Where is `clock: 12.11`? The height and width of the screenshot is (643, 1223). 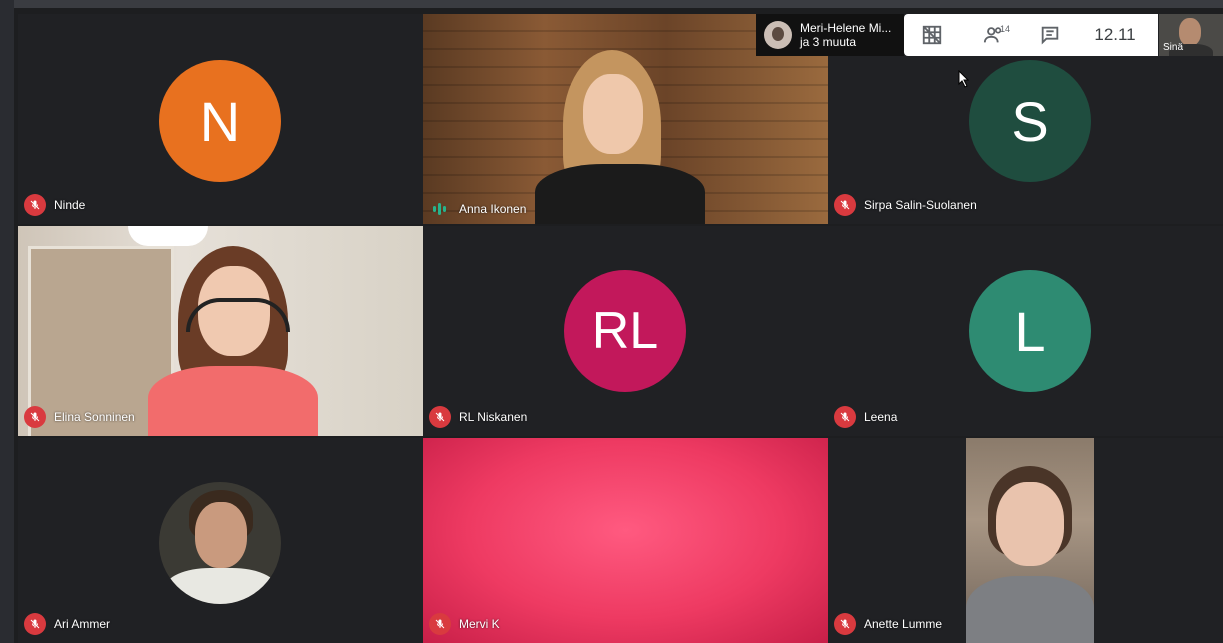
clock: 12.11 is located at coordinates (1115, 35).